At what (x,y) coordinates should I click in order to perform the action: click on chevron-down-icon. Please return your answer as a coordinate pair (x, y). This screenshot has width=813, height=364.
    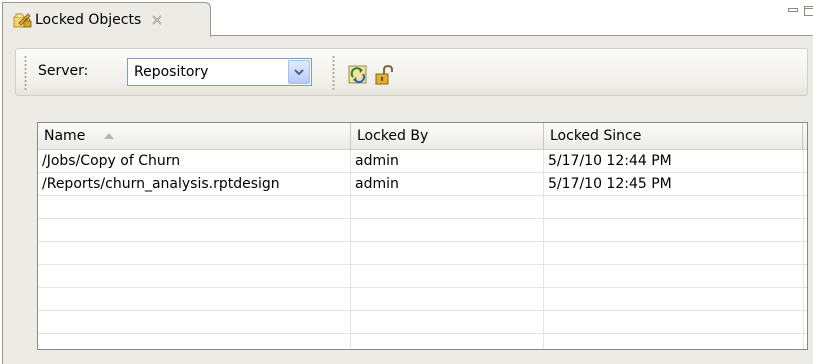
    Looking at the image, I should click on (299, 71).